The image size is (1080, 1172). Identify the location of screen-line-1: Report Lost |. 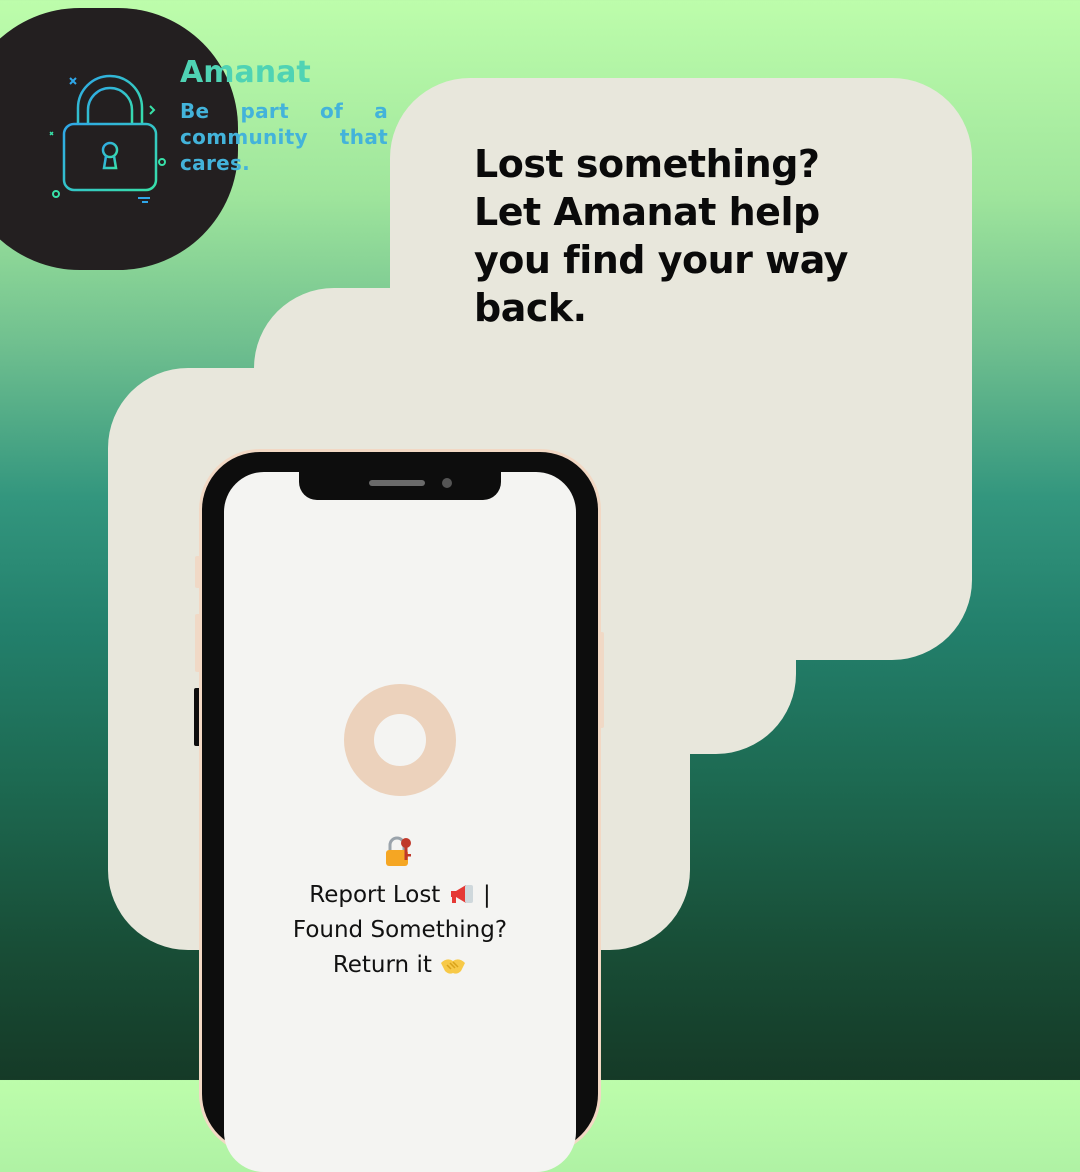
(400, 895).